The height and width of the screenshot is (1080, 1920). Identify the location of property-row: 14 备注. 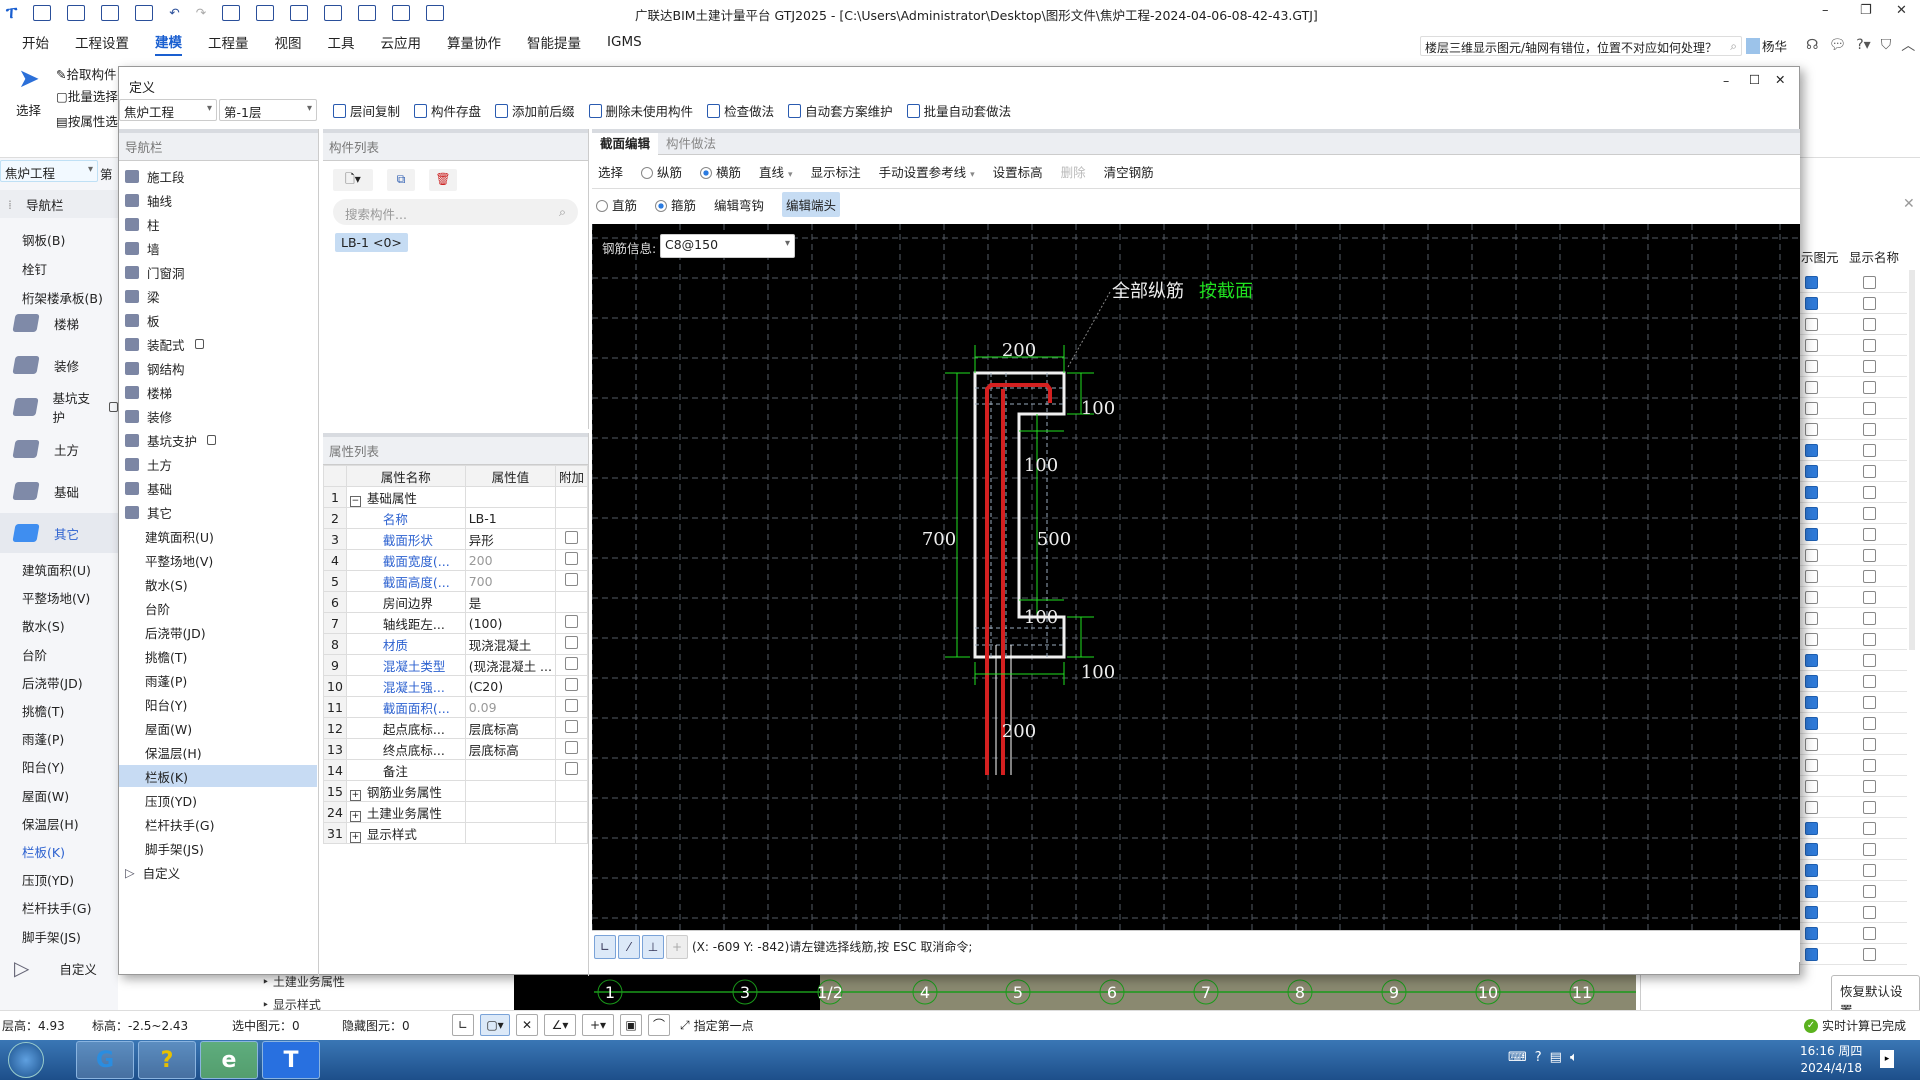
(456, 770).